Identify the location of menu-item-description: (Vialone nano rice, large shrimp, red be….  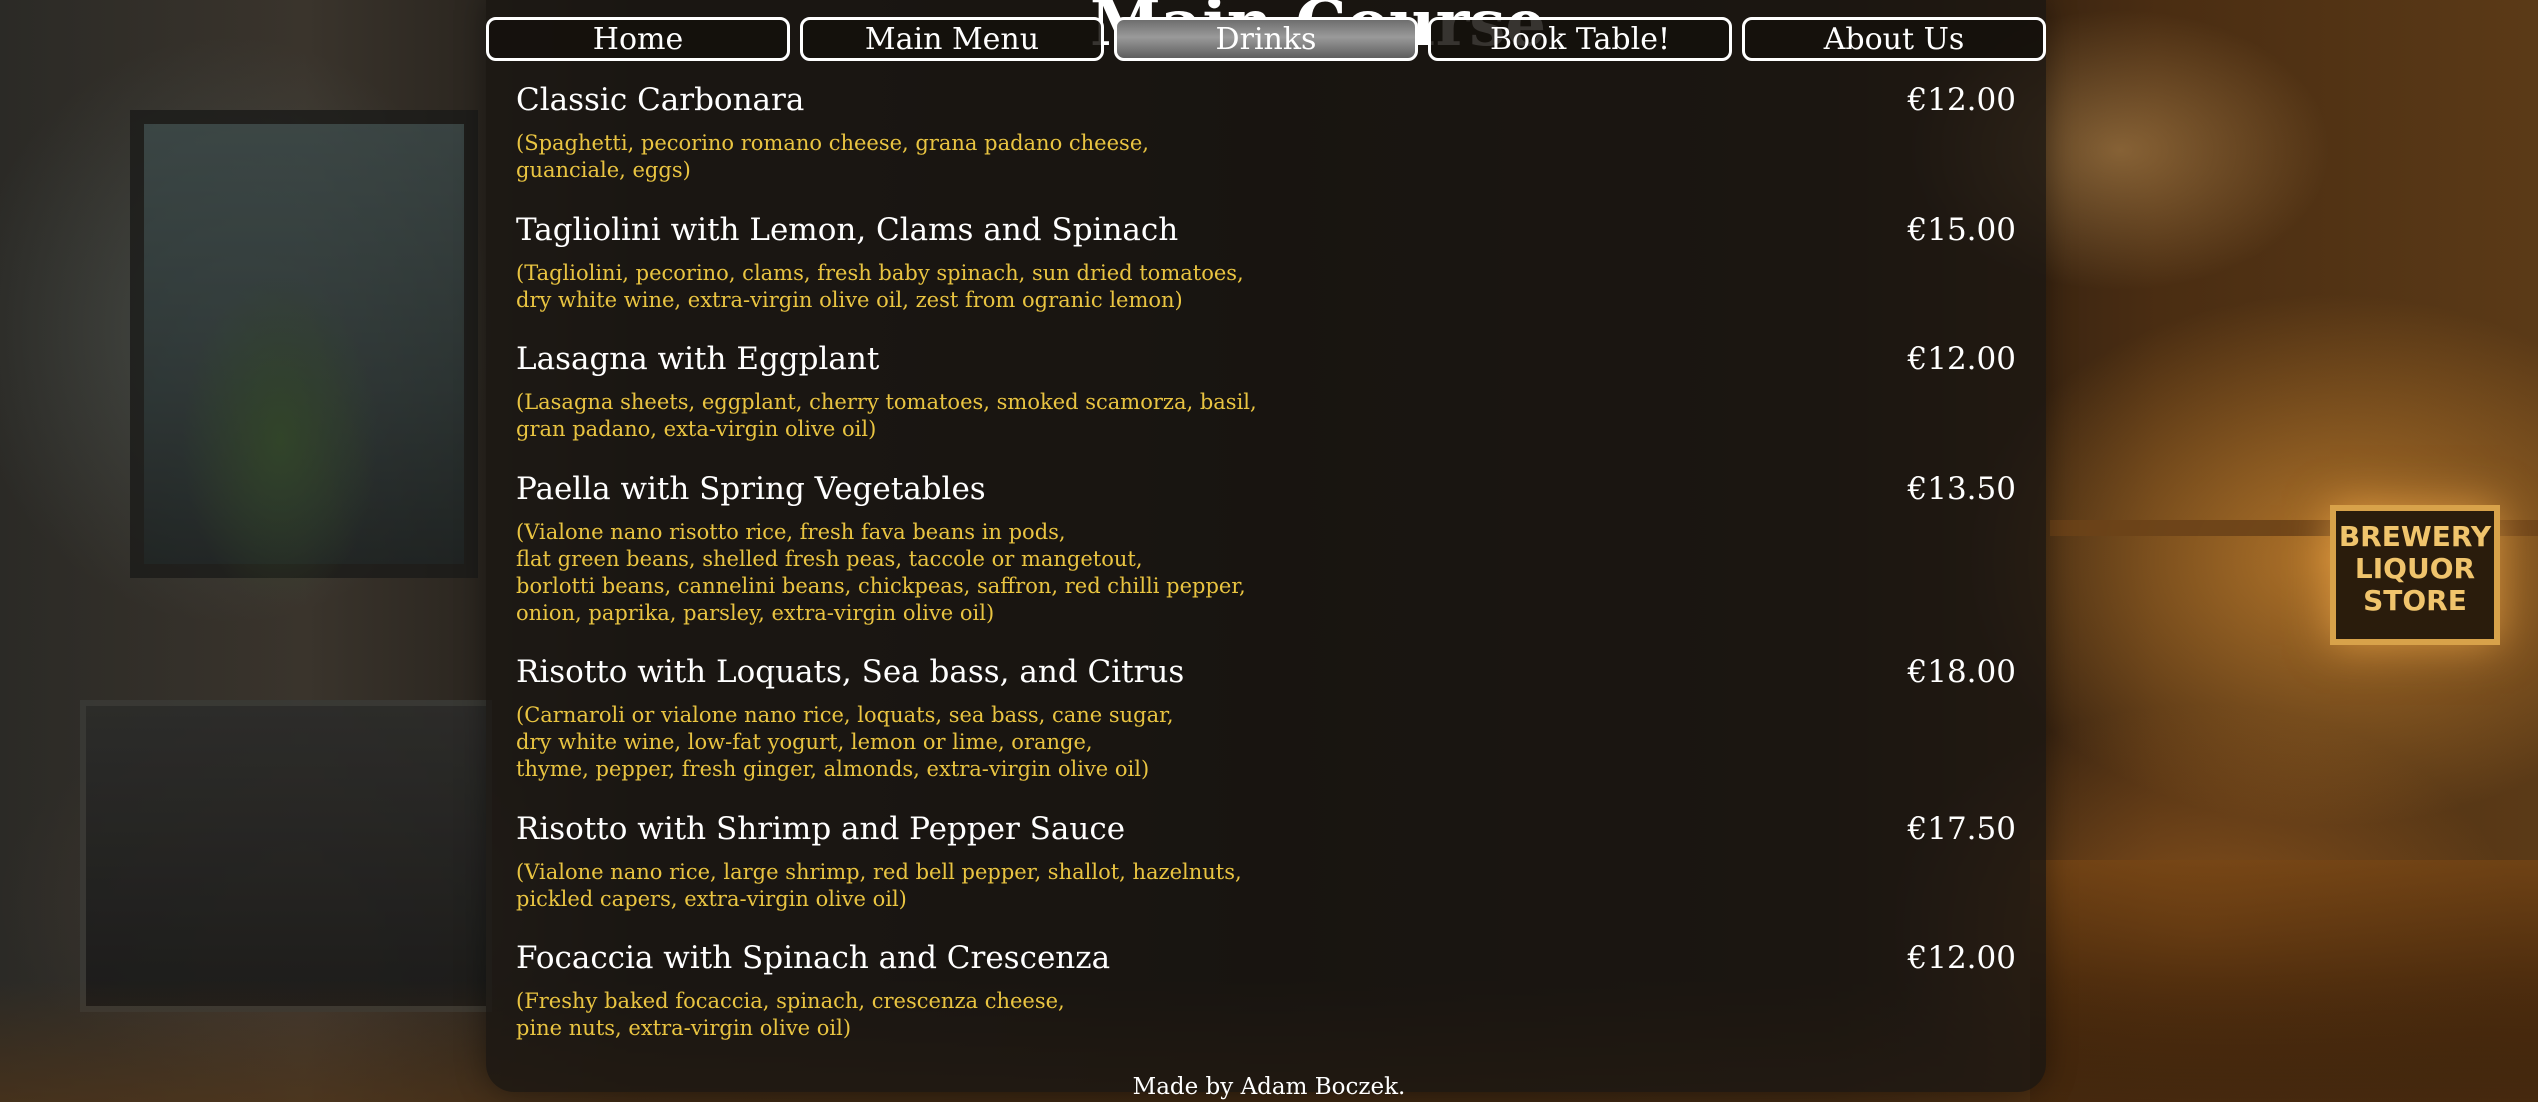
(879, 885).